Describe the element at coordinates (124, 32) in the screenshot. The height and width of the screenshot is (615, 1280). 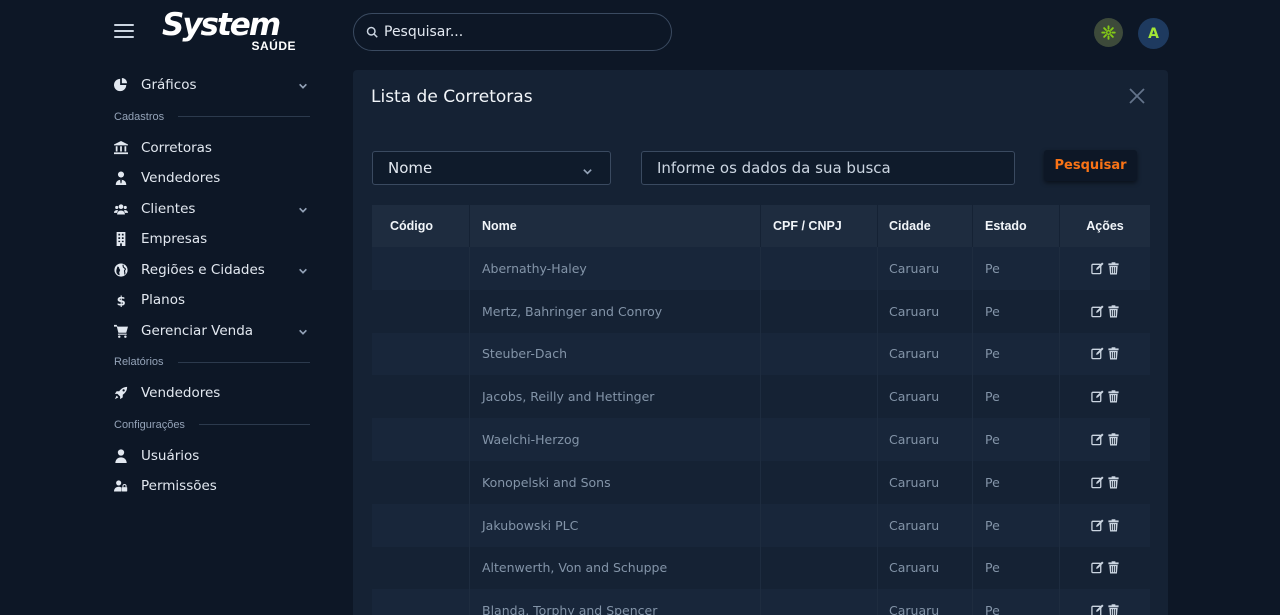
I see `menu-toggle-icon` at that location.